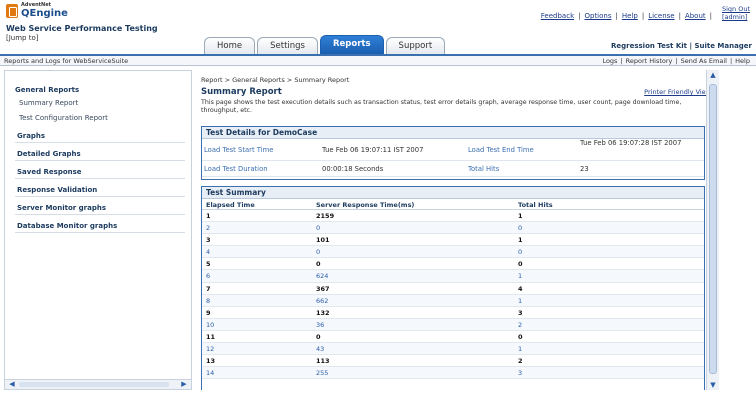 The height and width of the screenshot is (394, 756). I want to click on elapsed-time-cell: 3, so click(208, 240).